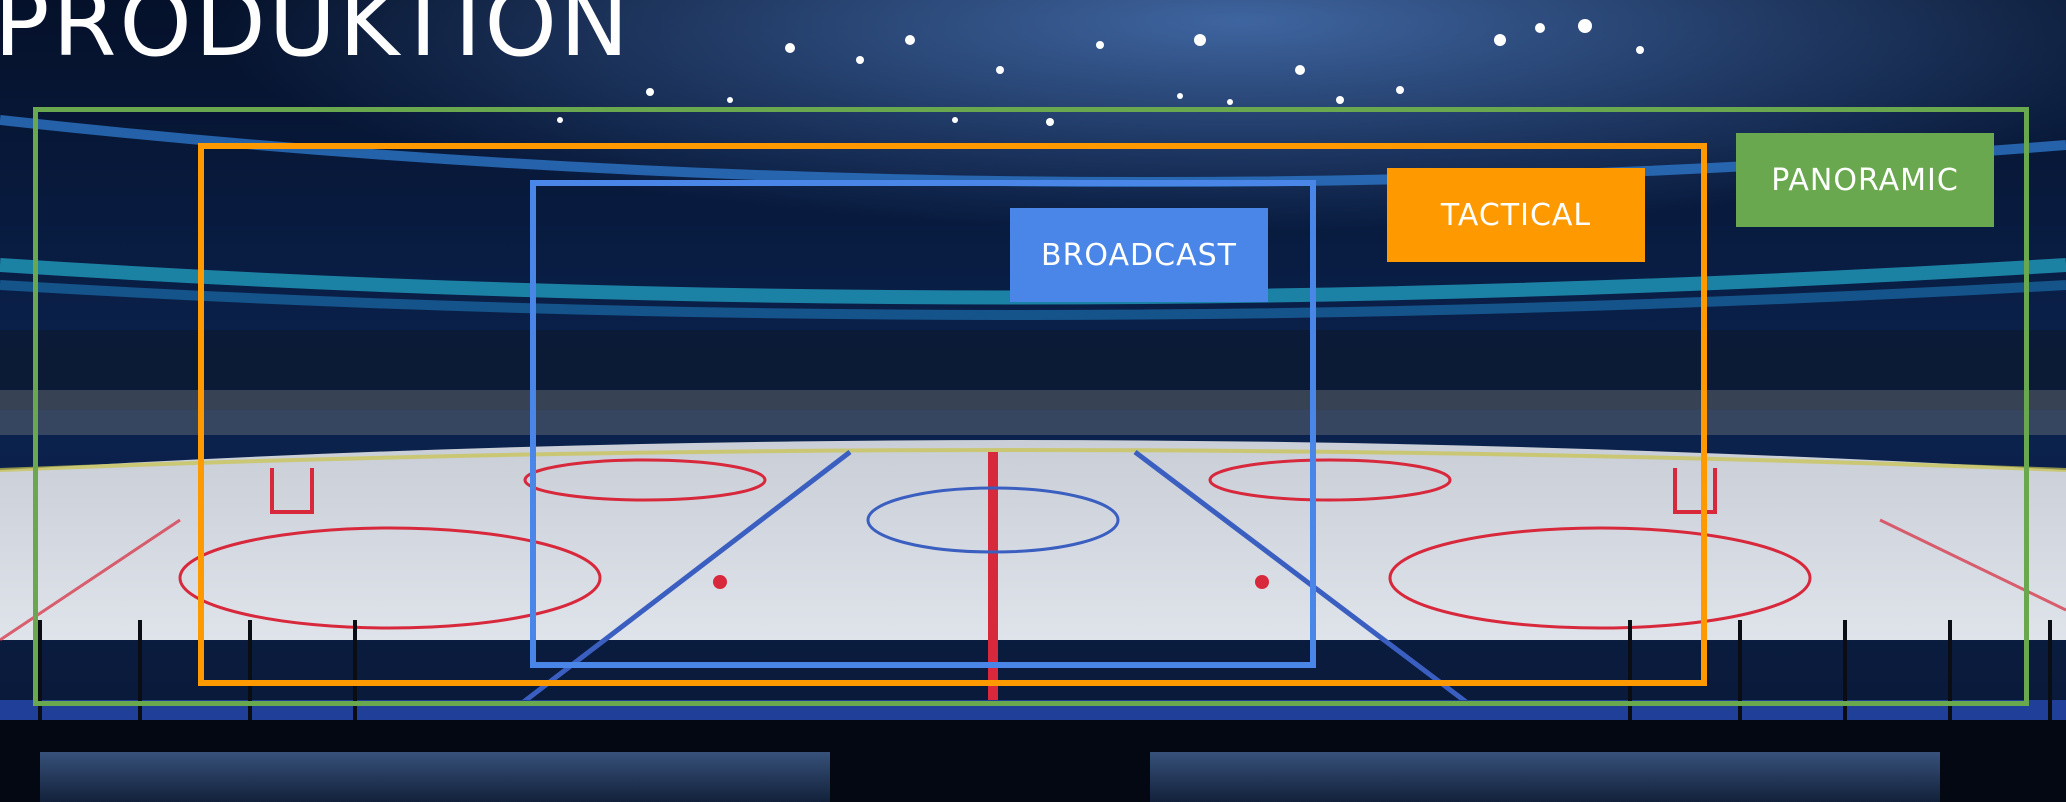 The image size is (2066, 802). Describe the element at coordinates (1865, 180) in the screenshot. I see `panoramic-label: PANORAMIC` at that location.